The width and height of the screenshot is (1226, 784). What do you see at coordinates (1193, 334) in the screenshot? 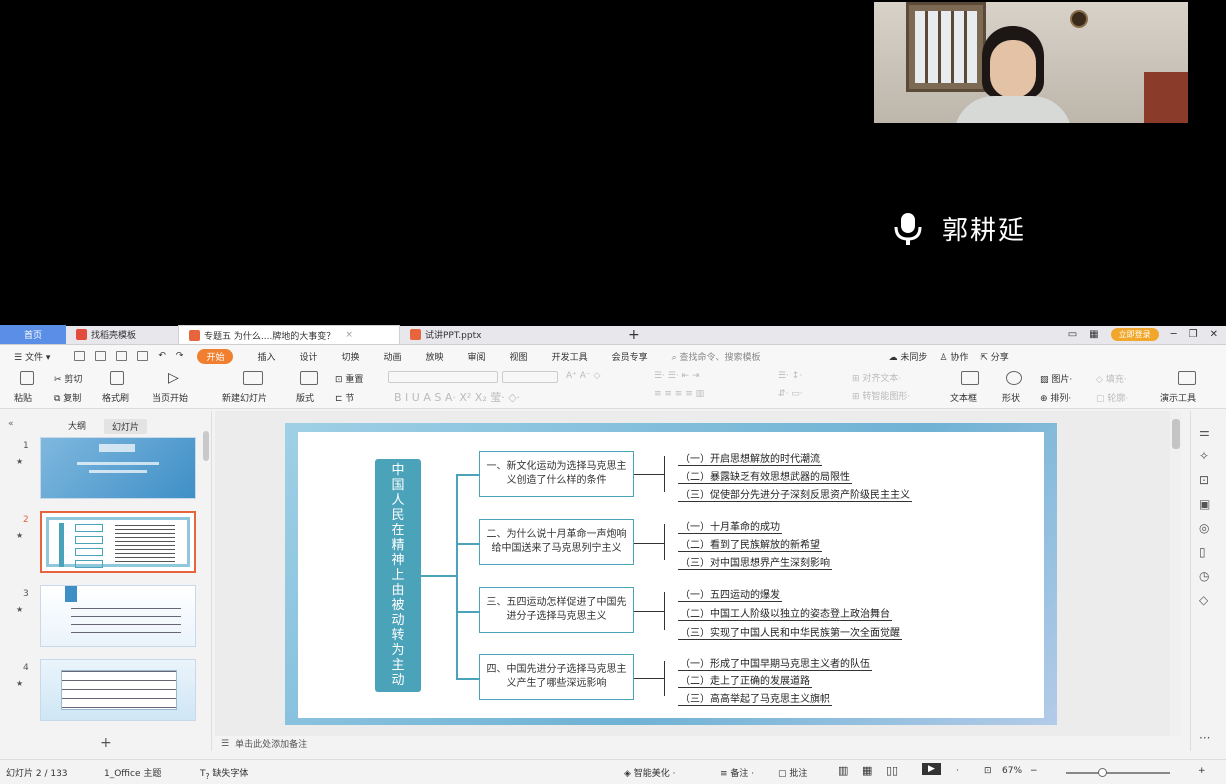
I see `restore-button: ❐` at bounding box center [1193, 334].